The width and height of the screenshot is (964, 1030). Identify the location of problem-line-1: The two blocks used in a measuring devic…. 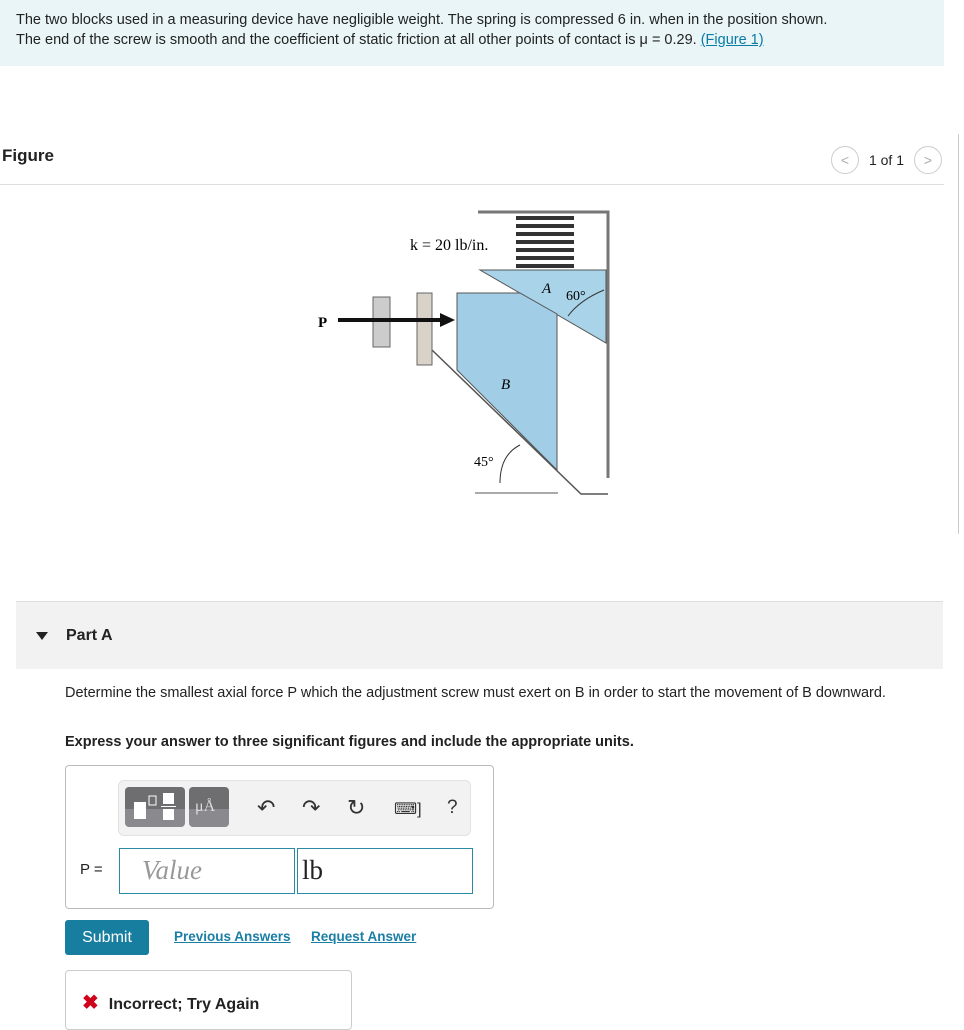
(422, 20).